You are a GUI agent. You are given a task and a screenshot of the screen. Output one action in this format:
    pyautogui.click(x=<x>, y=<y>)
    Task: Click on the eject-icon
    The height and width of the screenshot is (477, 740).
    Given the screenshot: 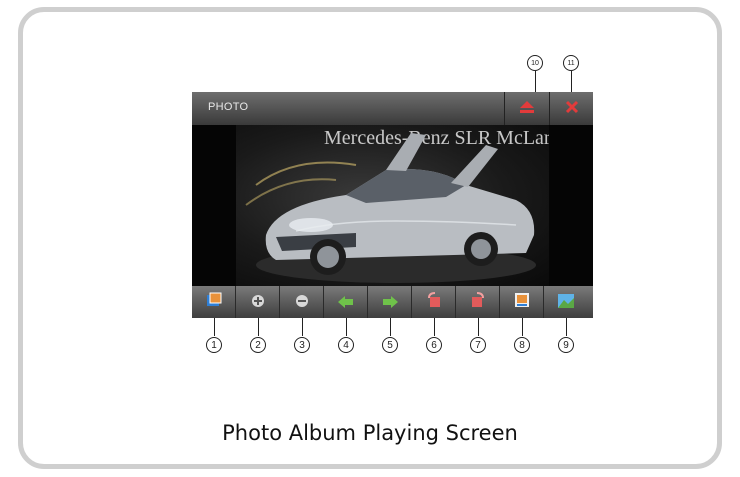 What is the action you would take?
    pyautogui.click(x=527, y=108)
    